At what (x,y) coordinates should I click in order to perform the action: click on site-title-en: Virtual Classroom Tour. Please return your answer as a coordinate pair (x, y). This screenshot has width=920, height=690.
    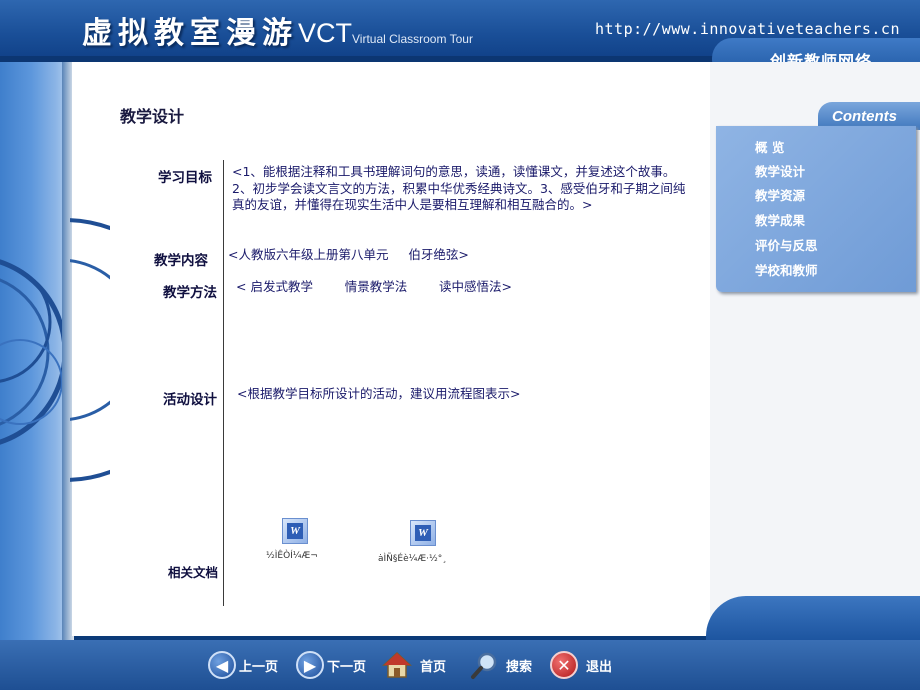
    Looking at the image, I should click on (412, 39).